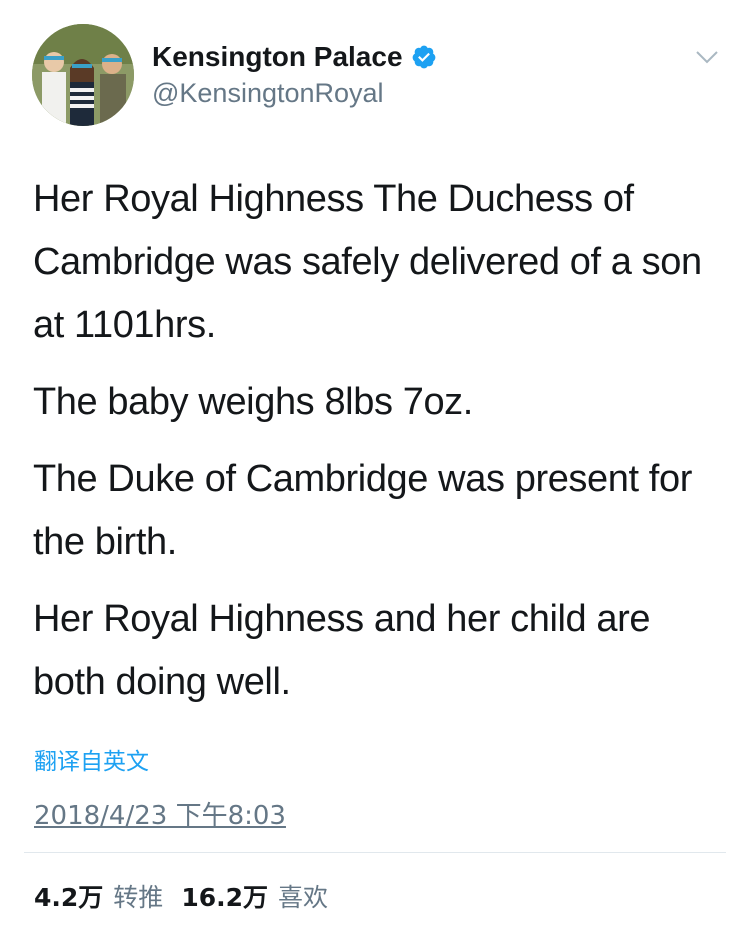 This screenshot has height=938, width=750. I want to click on translate-link: 翻译自英文, so click(91, 759).